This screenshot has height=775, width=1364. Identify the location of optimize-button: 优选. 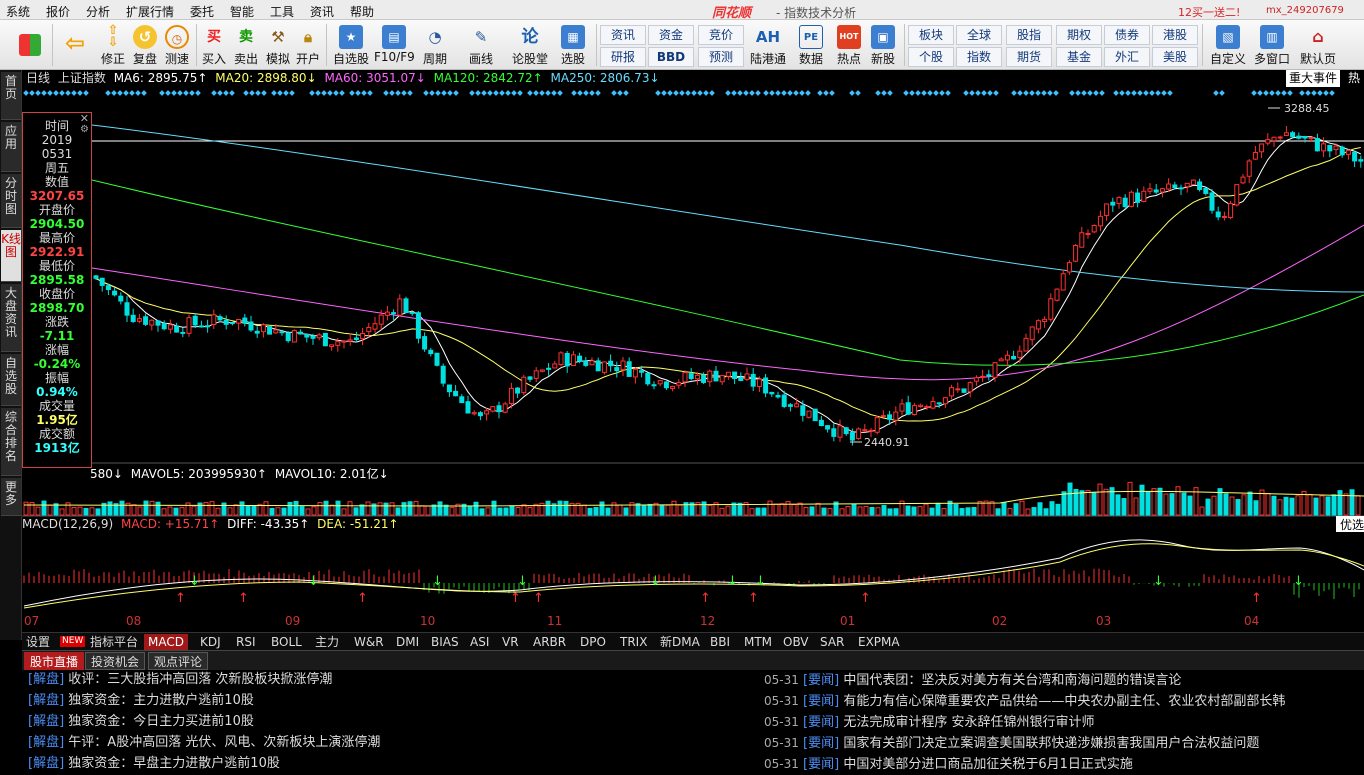
(1350, 524).